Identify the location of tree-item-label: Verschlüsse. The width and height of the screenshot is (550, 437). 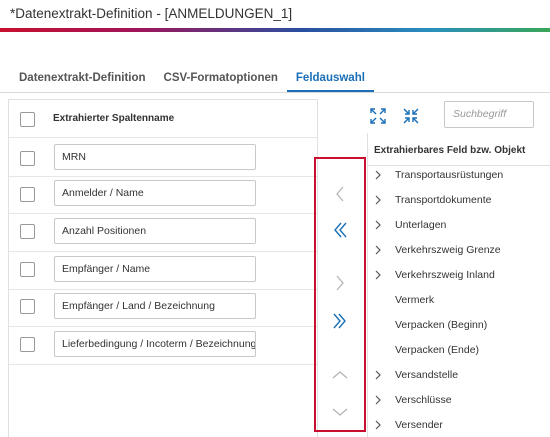
(423, 400).